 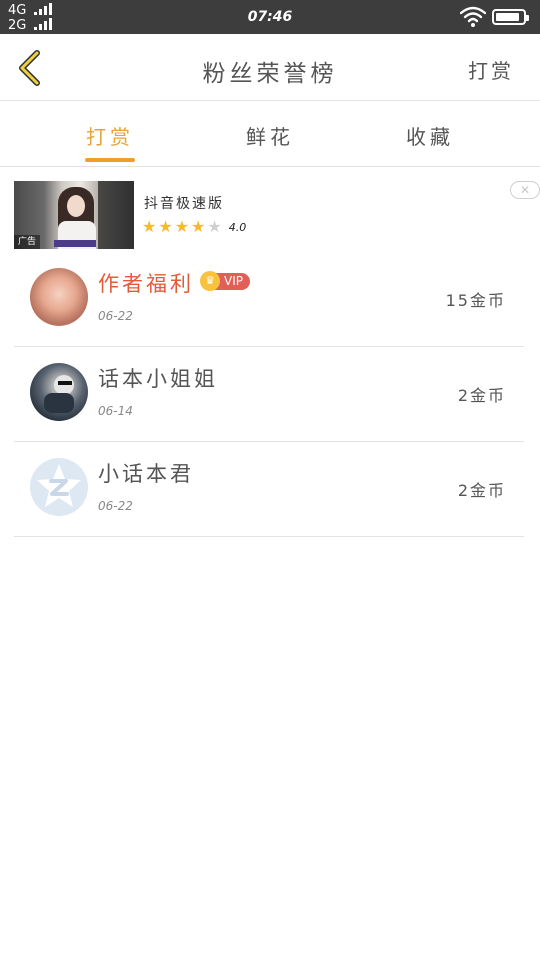 What do you see at coordinates (115, 411) in the screenshot?
I see `fan-date: 06-14` at bounding box center [115, 411].